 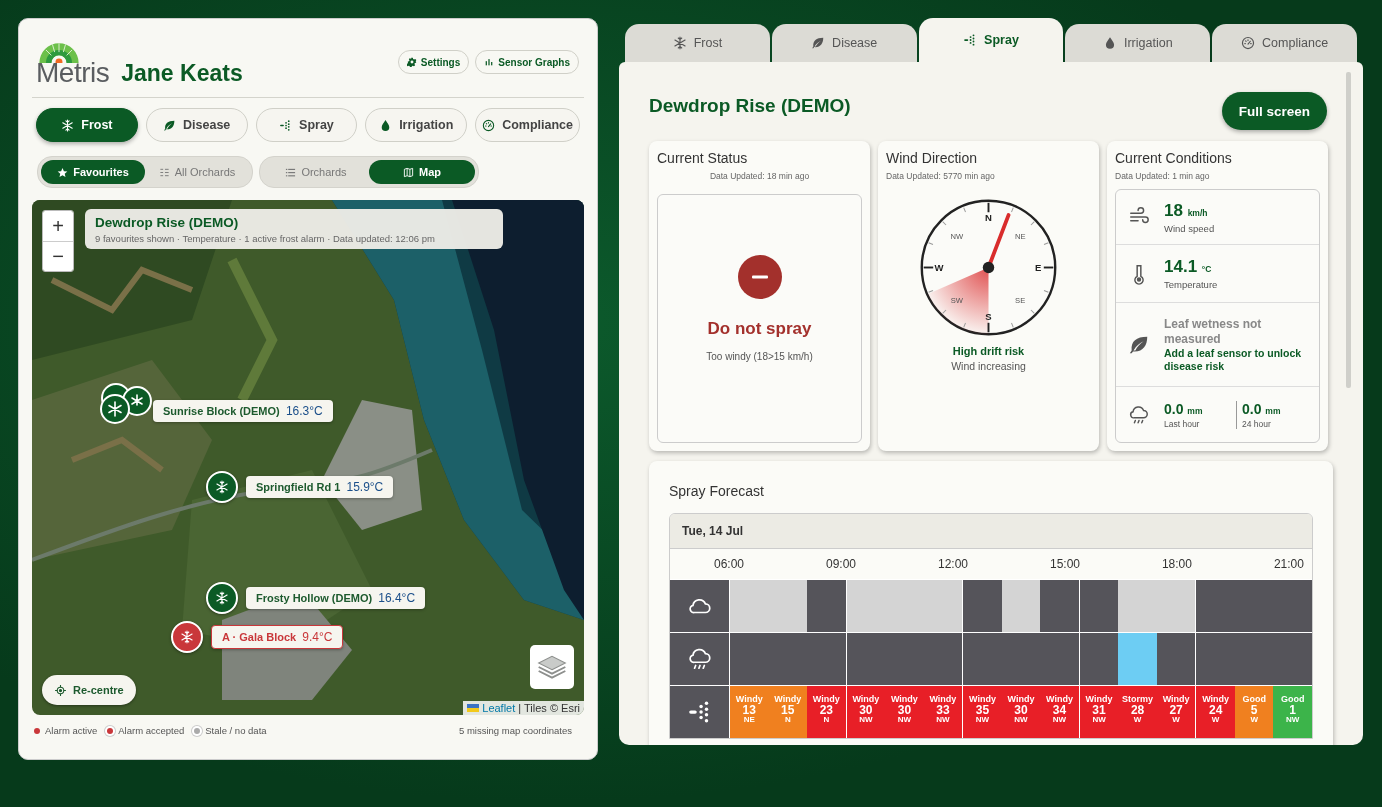 What do you see at coordinates (759, 356) in the screenshot?
I see `verdict-reason: Too windy (18>15 km/h)` at bounding box center [759, 356].